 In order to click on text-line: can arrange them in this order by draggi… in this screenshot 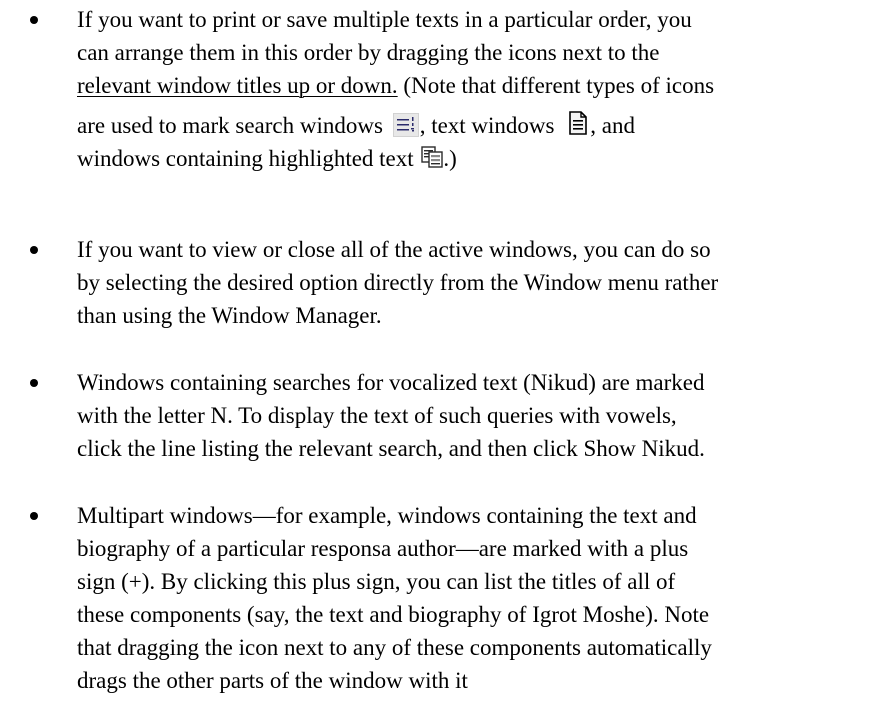, I will do `click(368, 52)`.